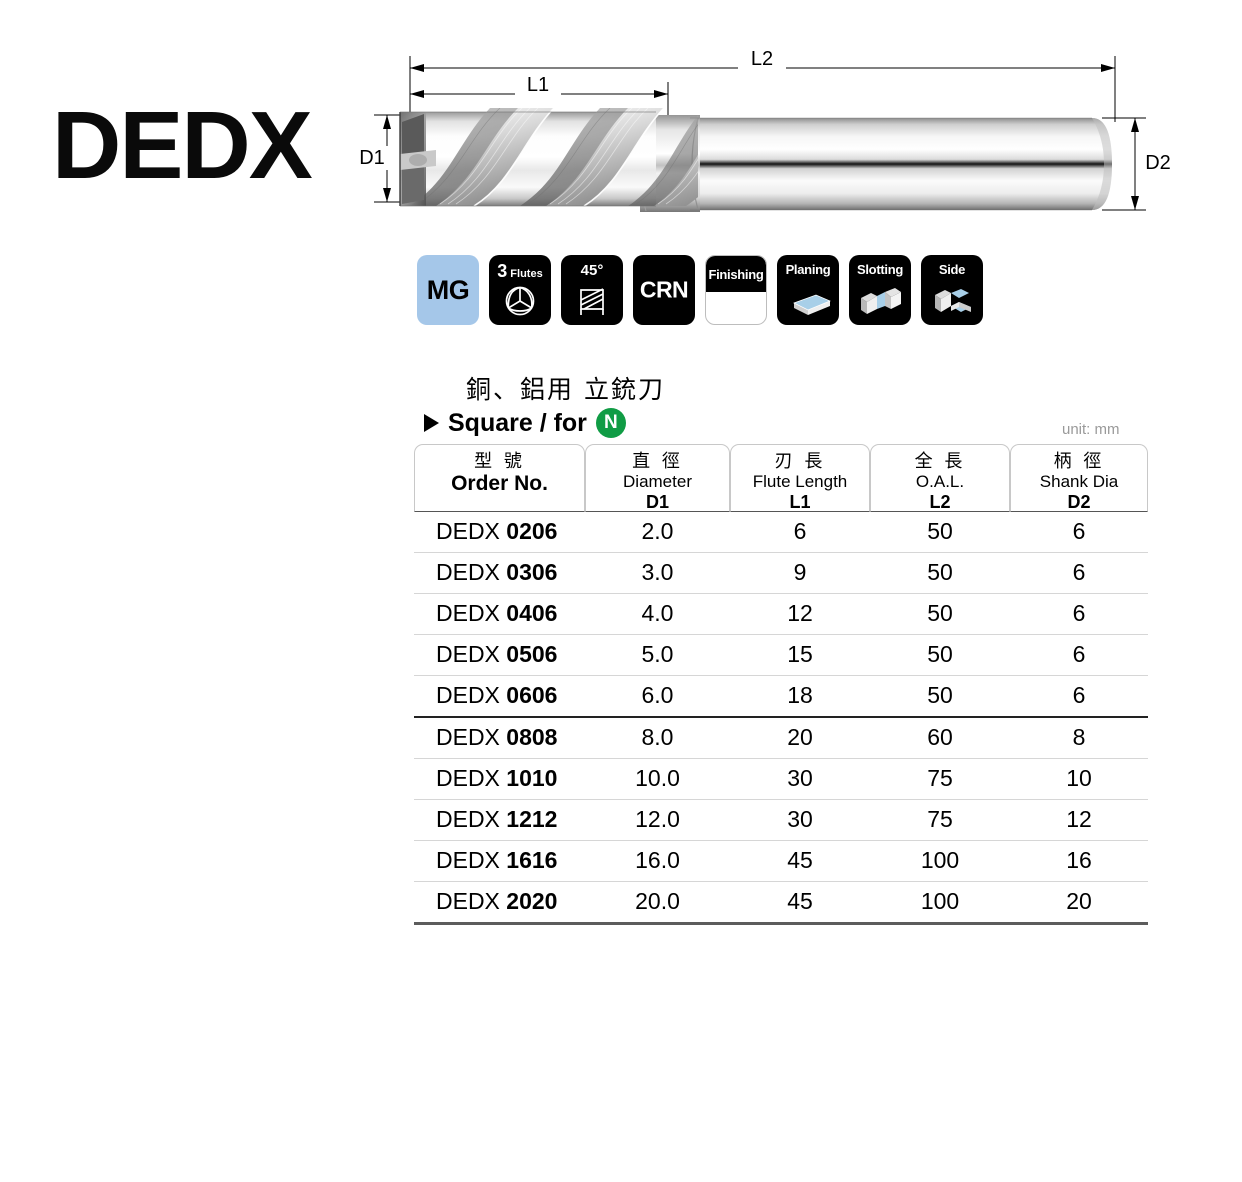 This screenshot has width=1242, height=1182. Describe the element at coordinates (657, 738) in the screenshot. I see `cell-diameter: 8.0` at that location.